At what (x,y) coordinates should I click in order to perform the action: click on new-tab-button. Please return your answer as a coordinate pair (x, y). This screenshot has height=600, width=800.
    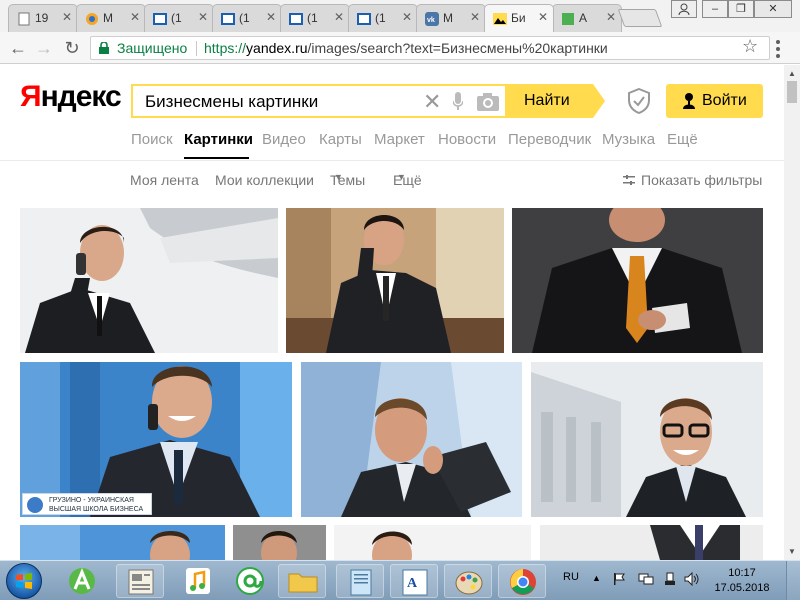
    Looking at the image, I should click on (640, 18).